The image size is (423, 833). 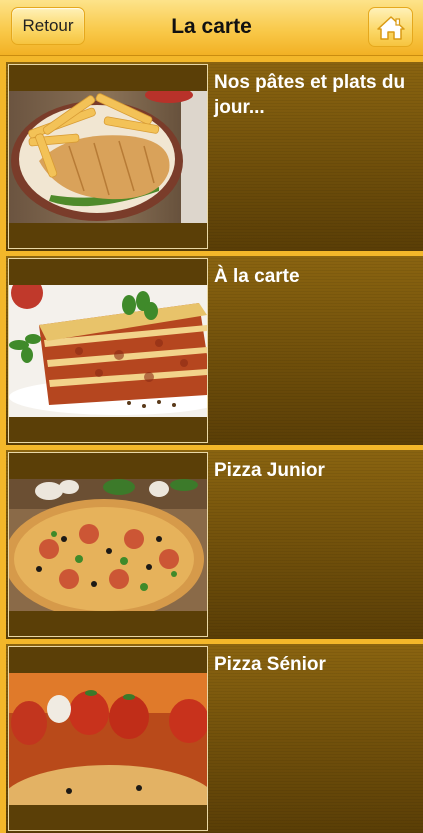 I want to click on menu-item-label: À la carte, so click(x=257, y=276).